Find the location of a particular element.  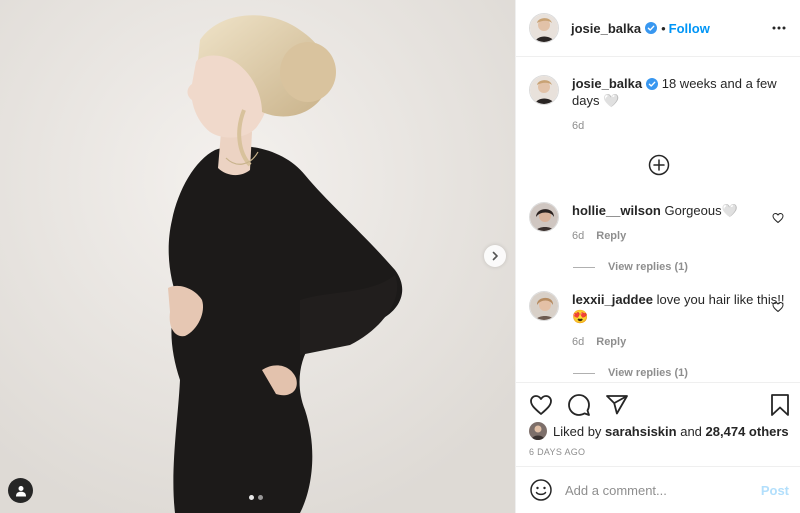

post-caption: josie_balka 18 weeks and a few days 🤍 6d is located at coordinates (659, 105).